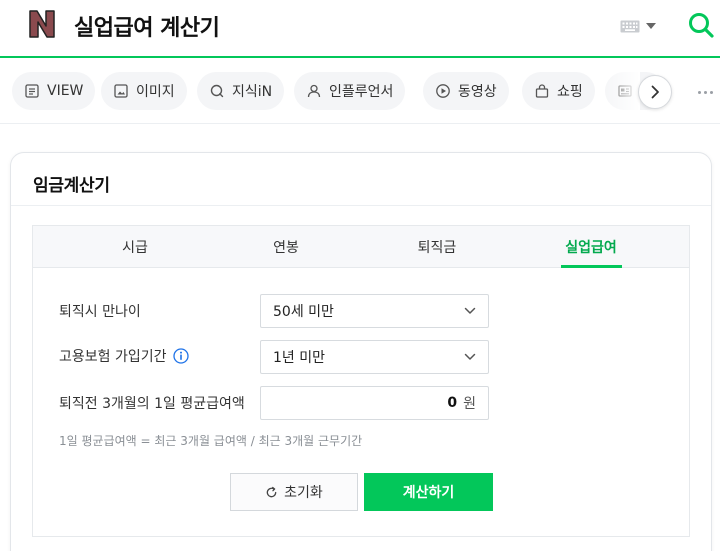 The image size is (720, 551). What do you see at coordinates (361, 205) in the screenshot?
I see `divider` at bounding box center [361, 205].